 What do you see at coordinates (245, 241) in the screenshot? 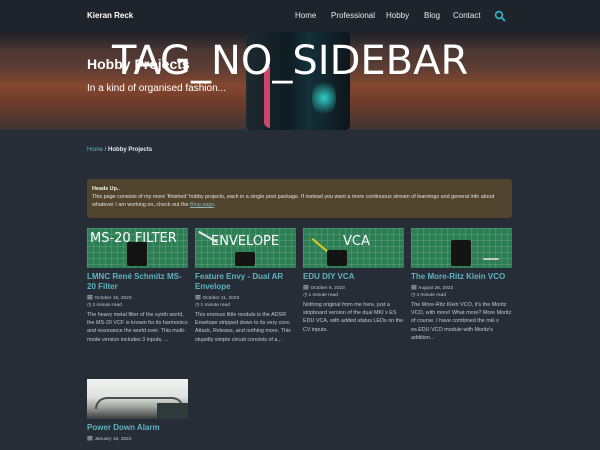
I see `thumbnail-label: ENVELOPE` at bounding box center [245, 241].